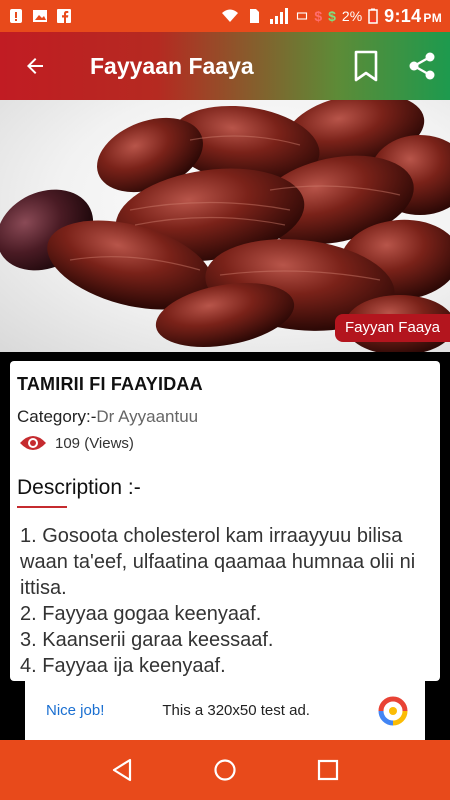 This screenshot has height=800, width=450. Describe the element at coordinates (57, 416) in the screenshot. I see `category-label: Category:-` at that location.